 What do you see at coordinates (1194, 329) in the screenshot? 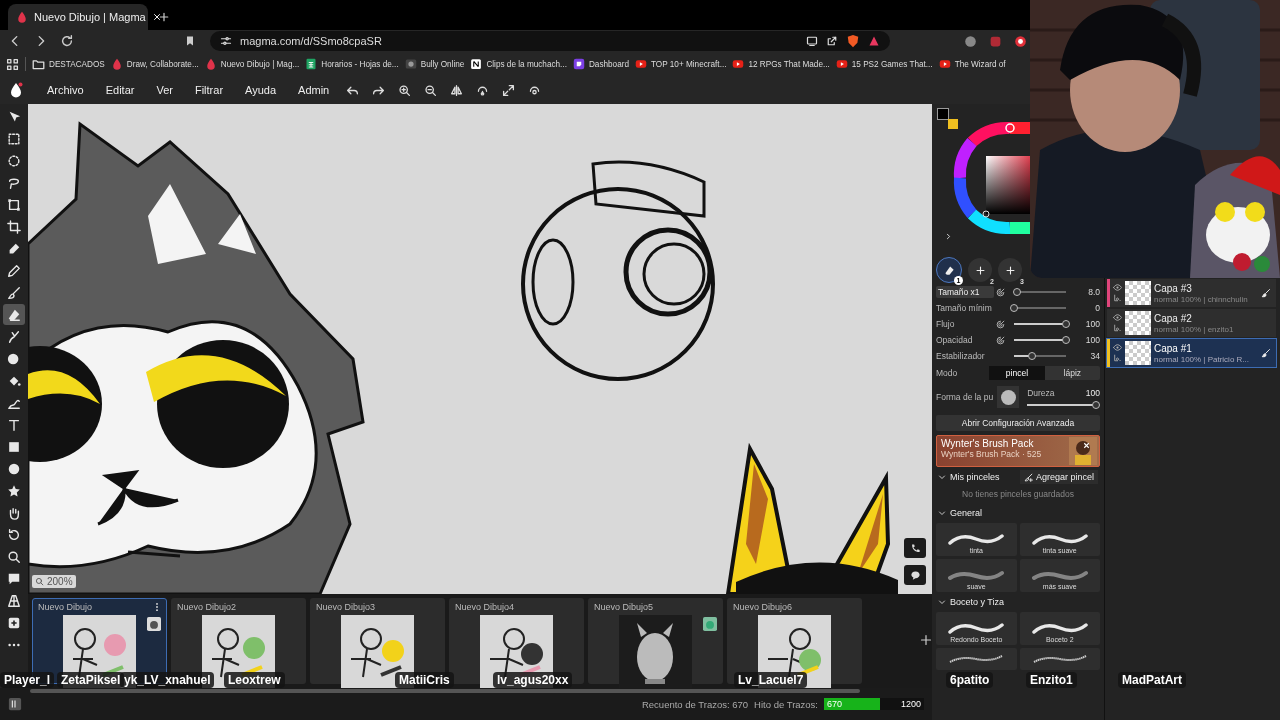
I see `layer-info: normal 100% | enzito1` at bounding box center [1194, 329].